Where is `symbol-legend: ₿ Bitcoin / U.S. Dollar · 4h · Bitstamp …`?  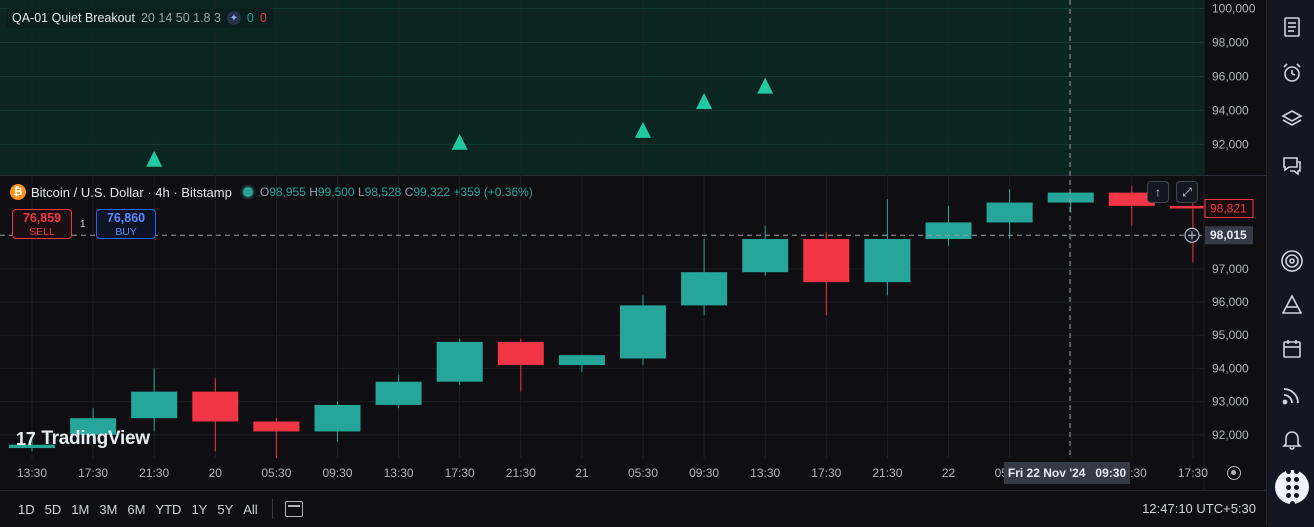 symbol-legend: ₿ Bitcoin / U.S. Dollar · 4h · Bitstamp … is located at coordinates (271, 192).